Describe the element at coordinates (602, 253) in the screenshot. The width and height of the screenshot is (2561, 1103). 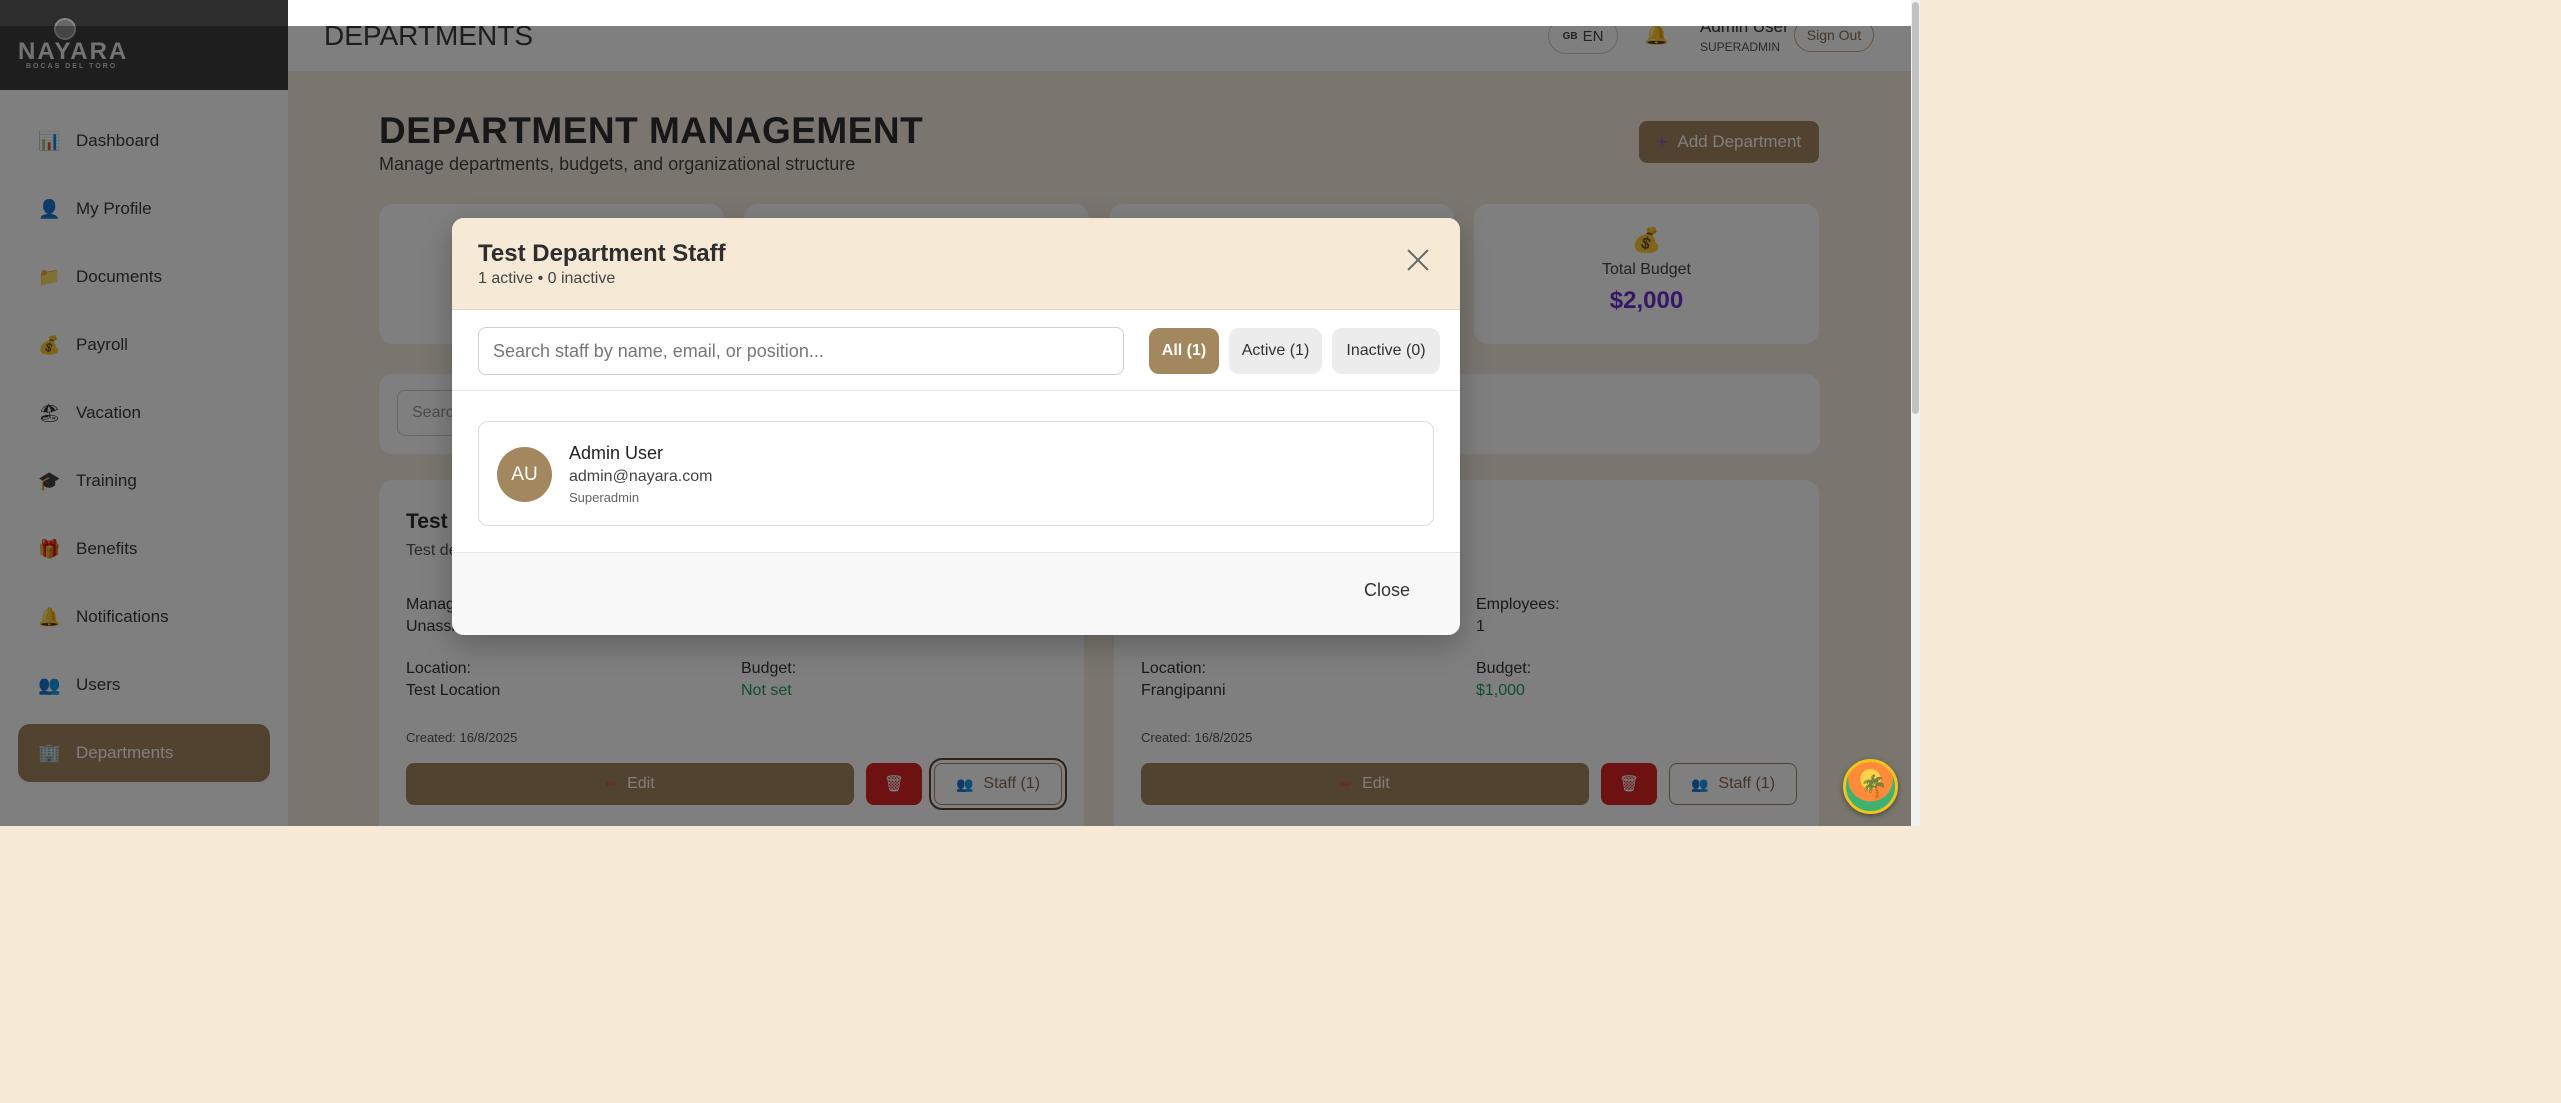
I see `modal-title: Test Department Staff` at that location.